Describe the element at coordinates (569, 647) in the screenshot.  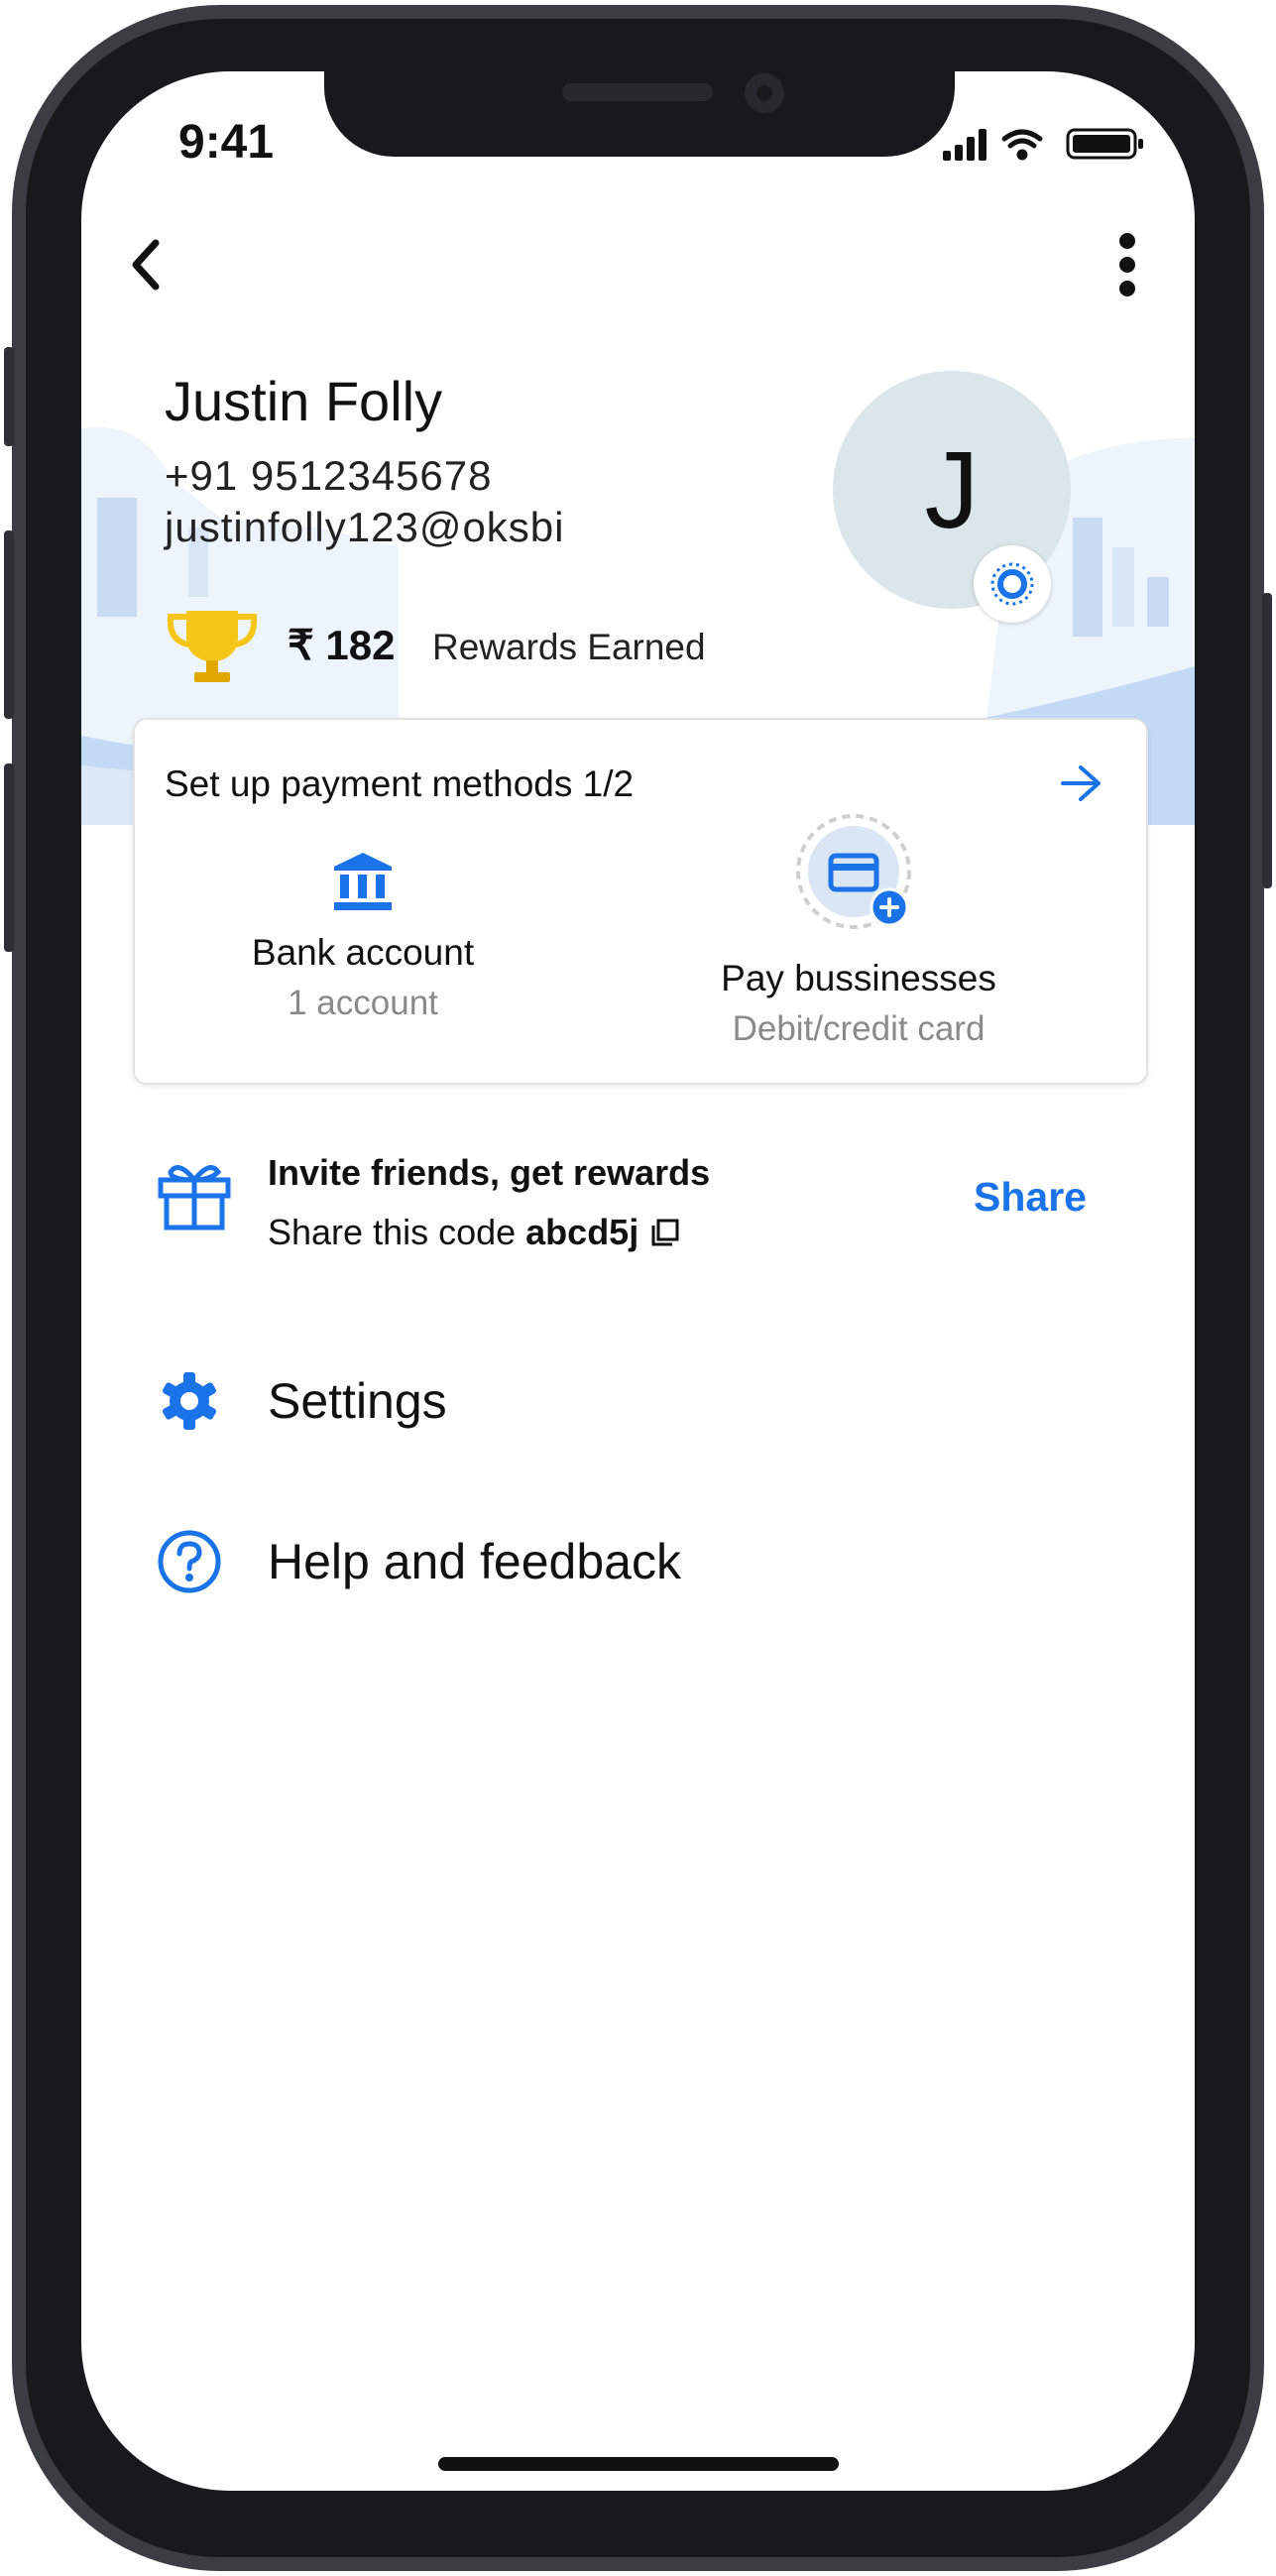
I see `rewards-label: Rewards Earned` at that location.